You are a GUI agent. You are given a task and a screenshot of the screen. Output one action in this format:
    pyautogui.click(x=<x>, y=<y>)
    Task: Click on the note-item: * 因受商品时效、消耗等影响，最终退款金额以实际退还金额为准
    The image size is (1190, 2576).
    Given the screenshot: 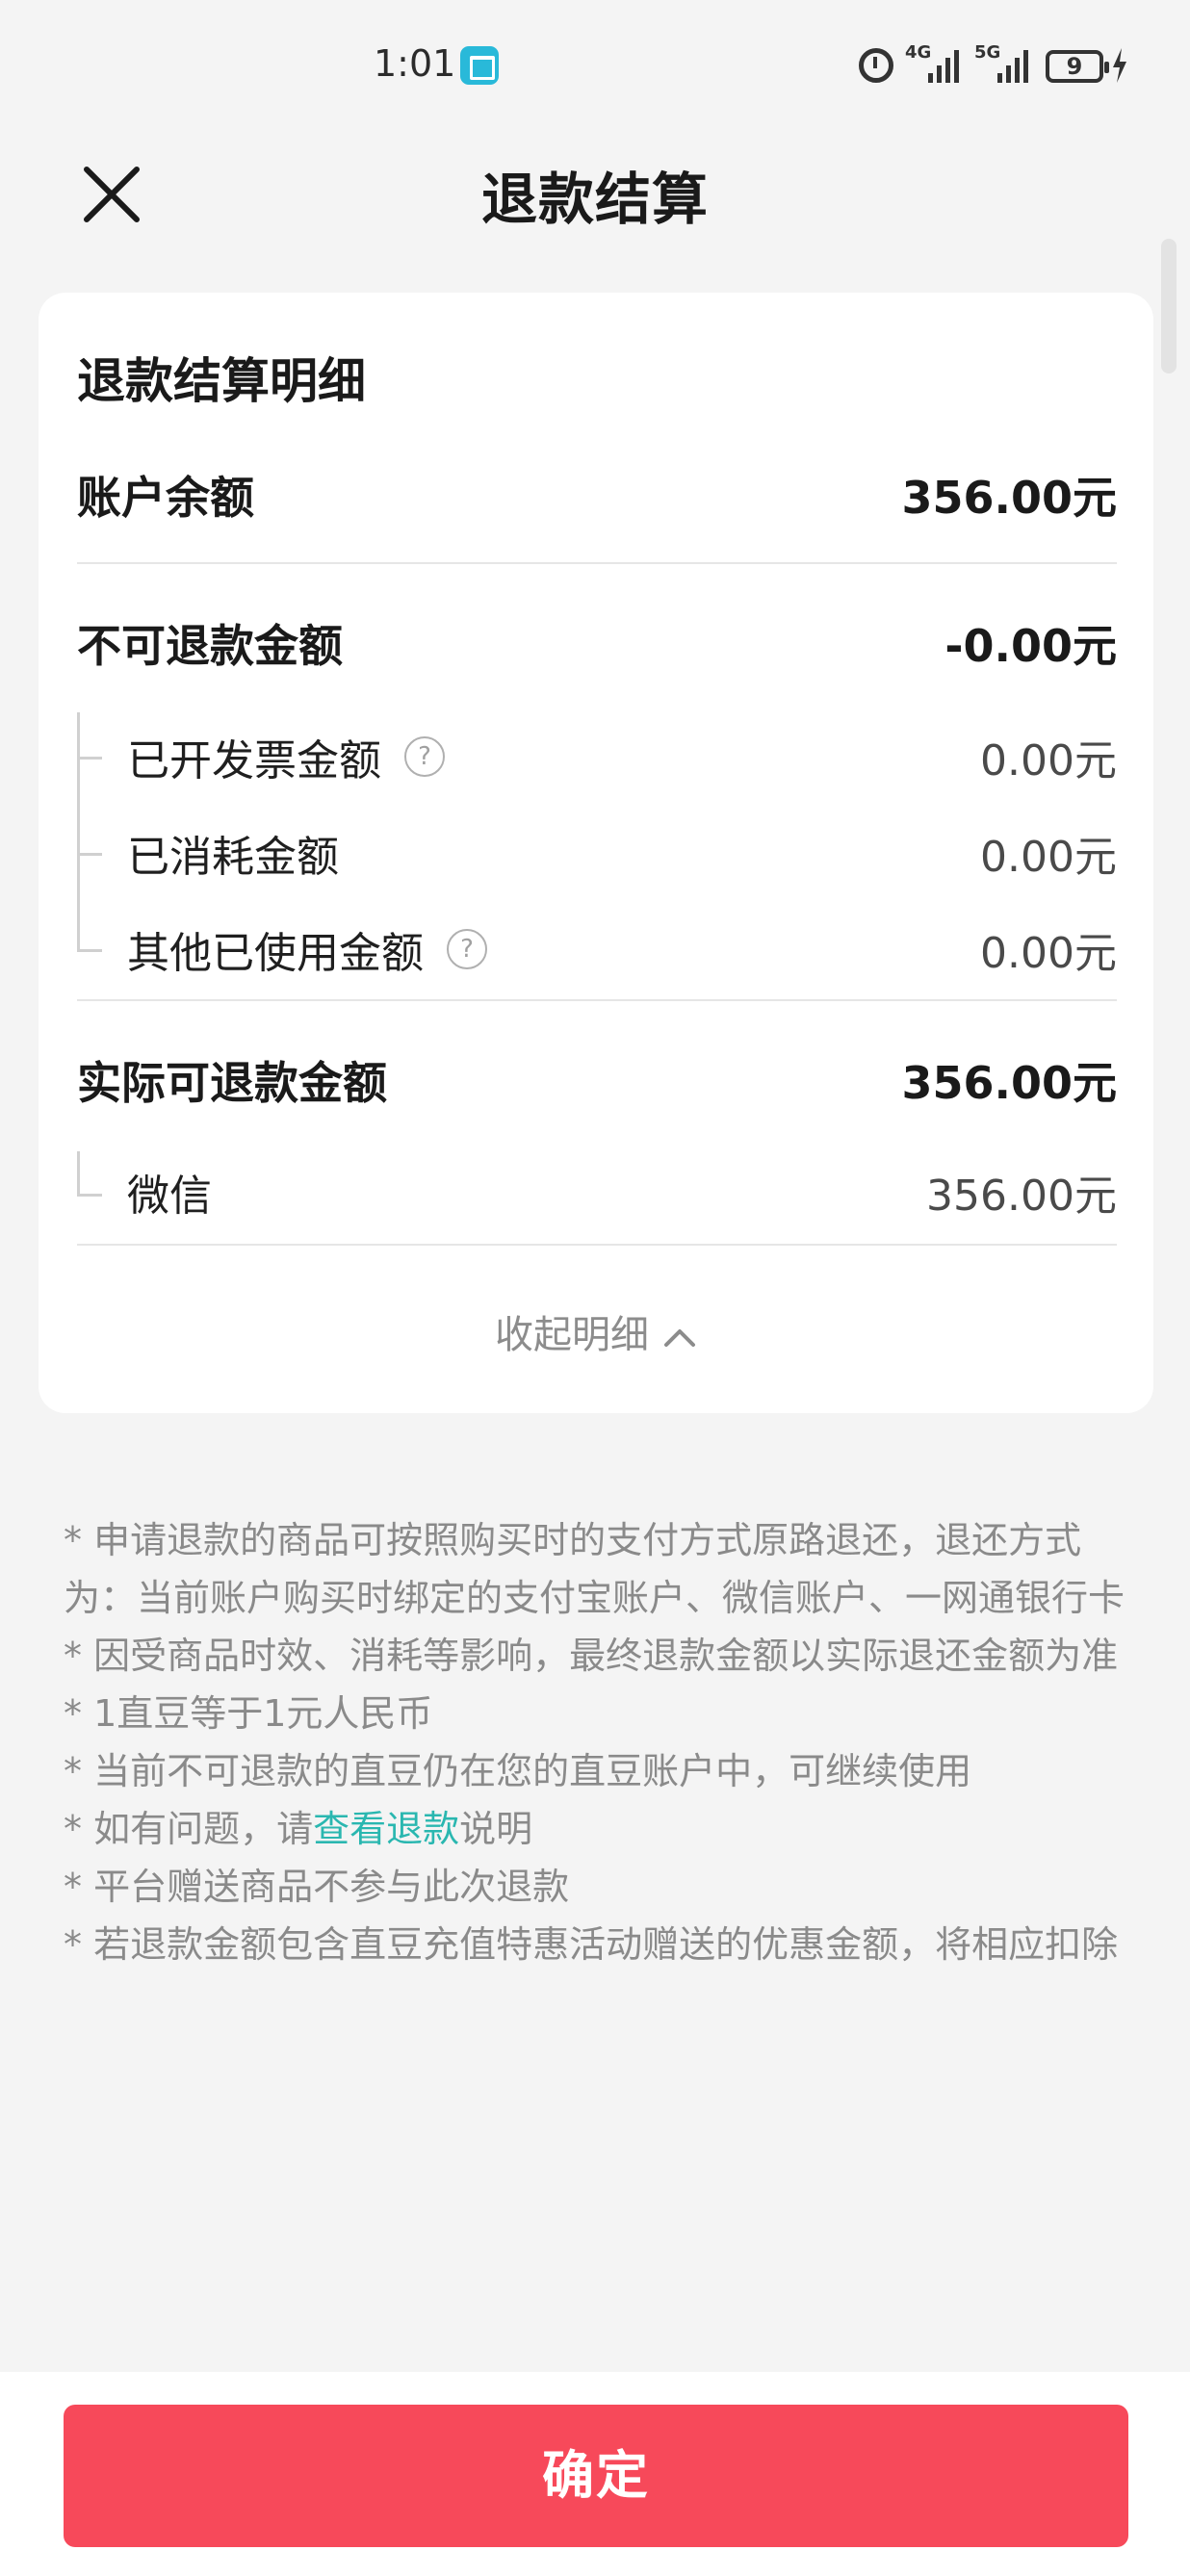 What is the action you would take?
    pyautogui.click(x=591, y=1656)
    